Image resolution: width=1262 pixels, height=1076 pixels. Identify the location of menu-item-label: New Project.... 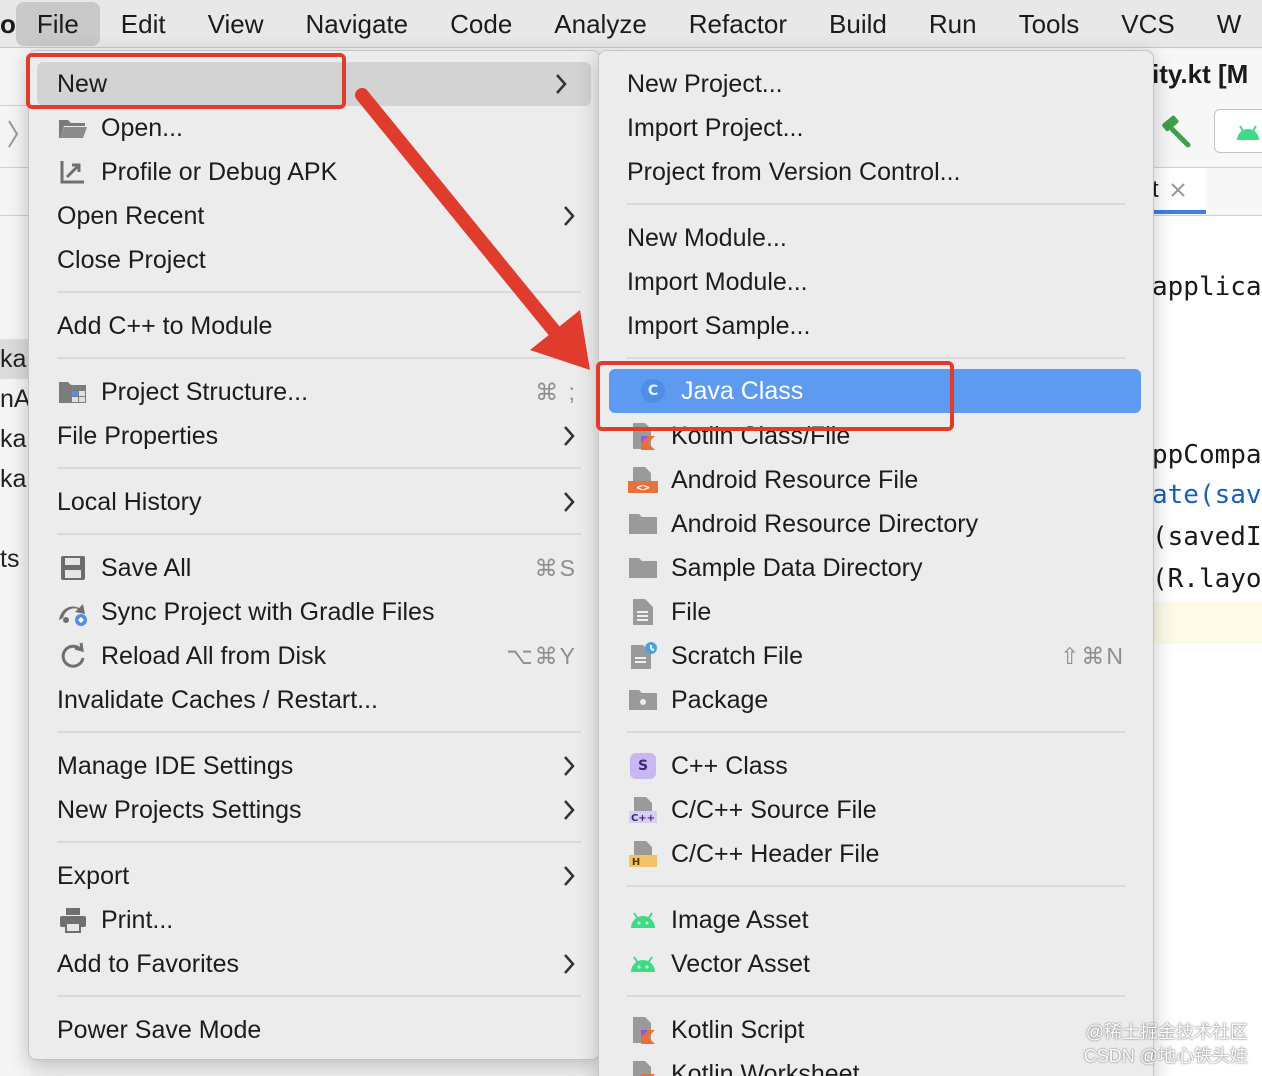
(705, 83).